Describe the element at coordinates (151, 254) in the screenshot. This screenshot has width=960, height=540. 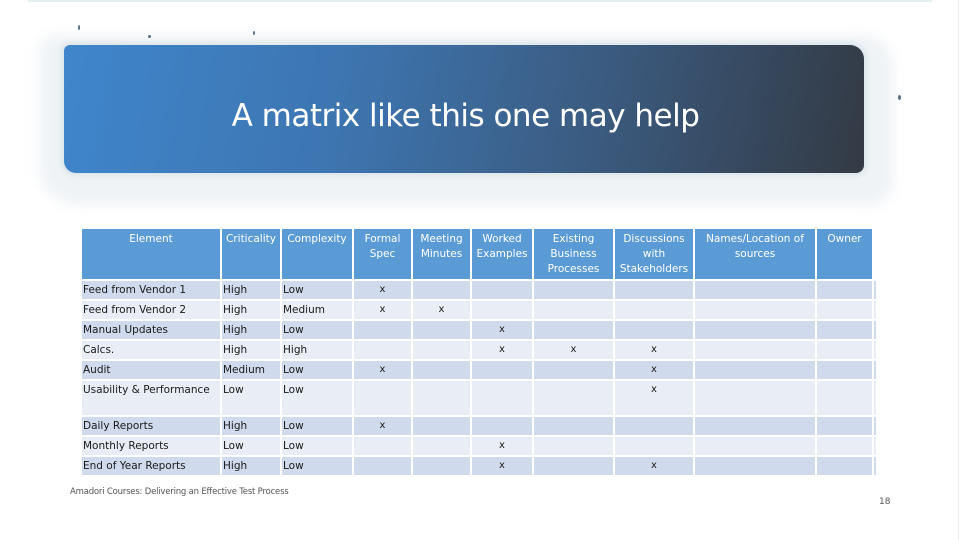
I see `column-header: Element` at that location.